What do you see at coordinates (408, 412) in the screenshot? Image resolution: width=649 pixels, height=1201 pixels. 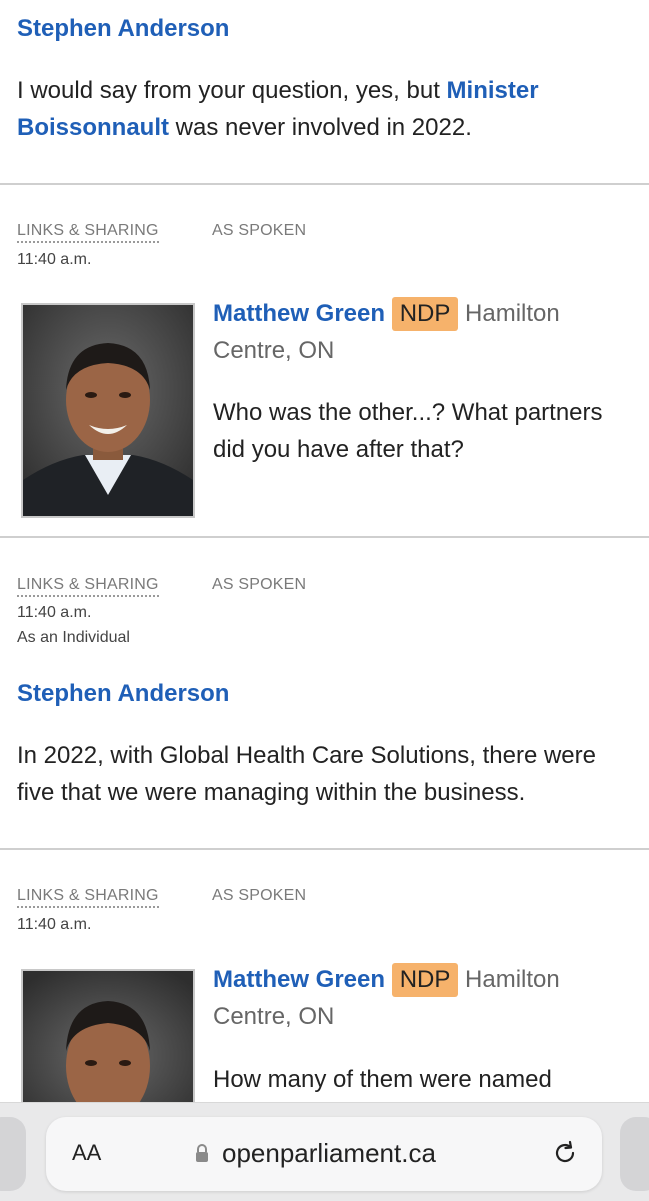 I see `question-line-1: Who was the other...? What partners` at bounding box center [408, 412].